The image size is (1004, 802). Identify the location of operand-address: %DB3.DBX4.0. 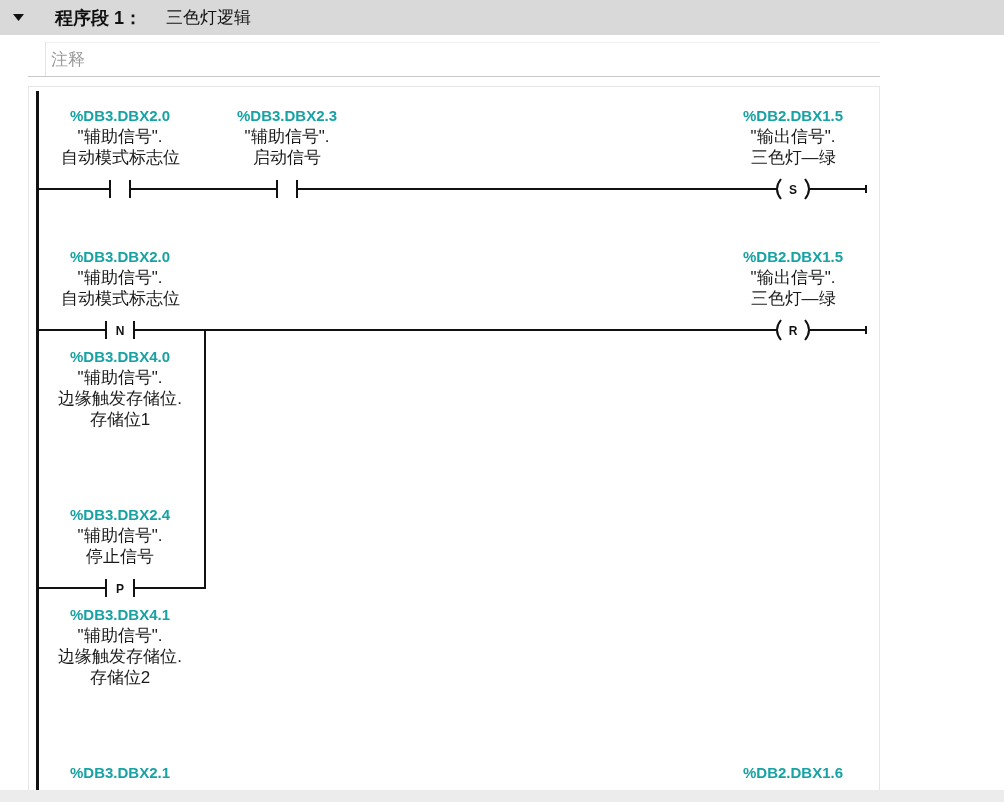
(119, 357).